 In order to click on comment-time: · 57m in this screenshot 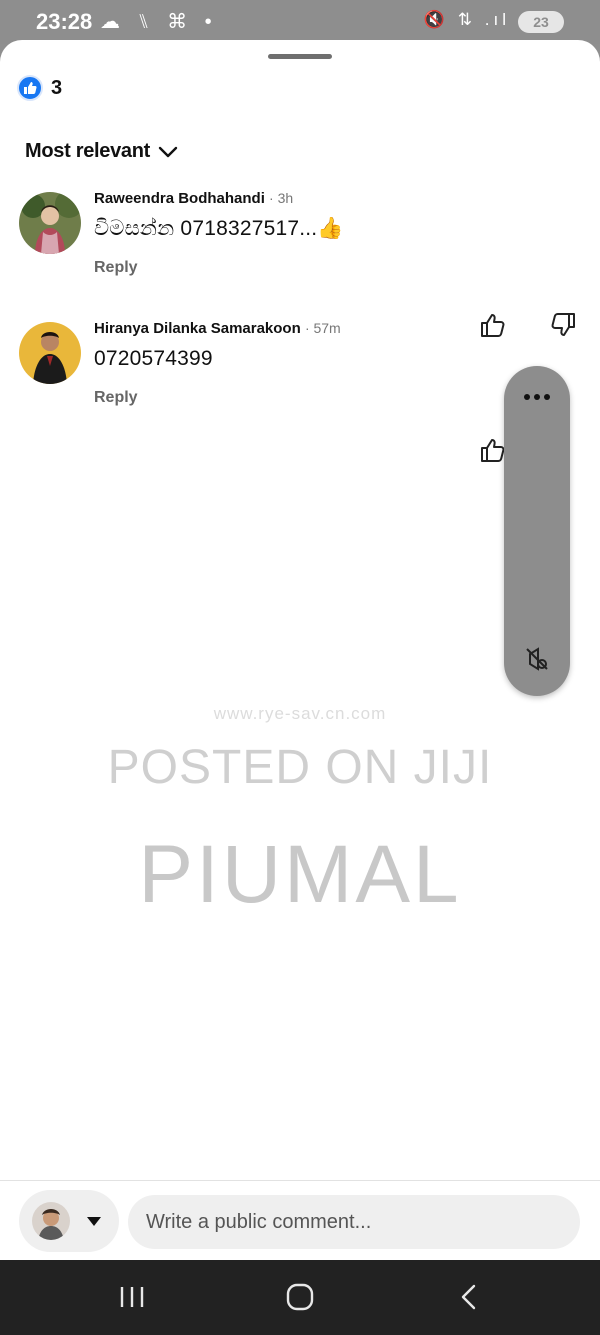, I will do `click(322, 328)`.